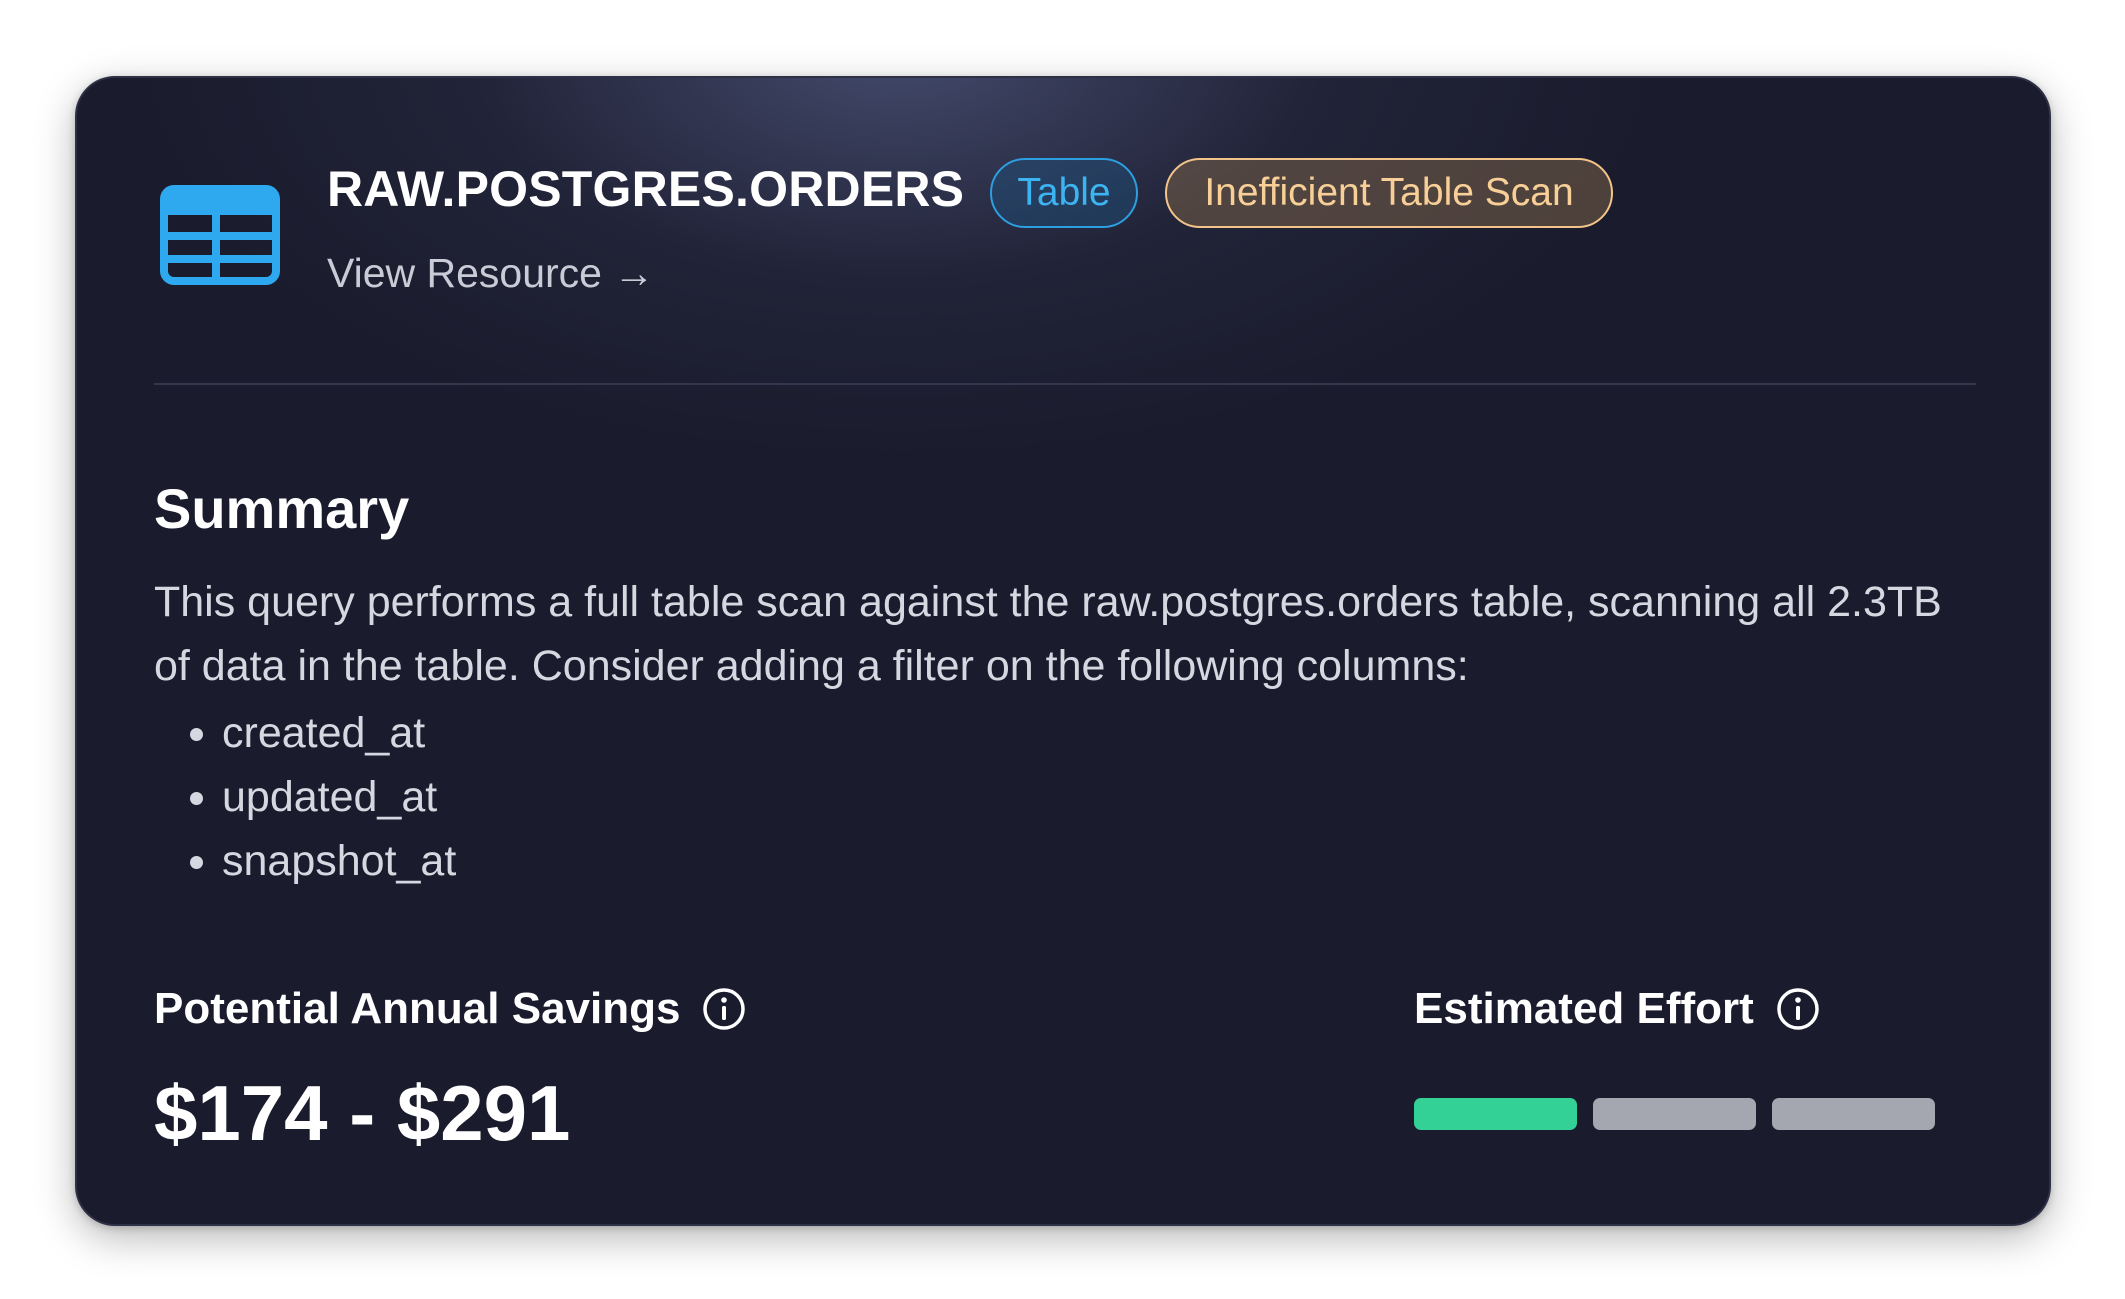 This screenshot has width=2125, height=1299. I want to click on issue-type-badge: Inefficient Table Scan, so click(1389, 193).